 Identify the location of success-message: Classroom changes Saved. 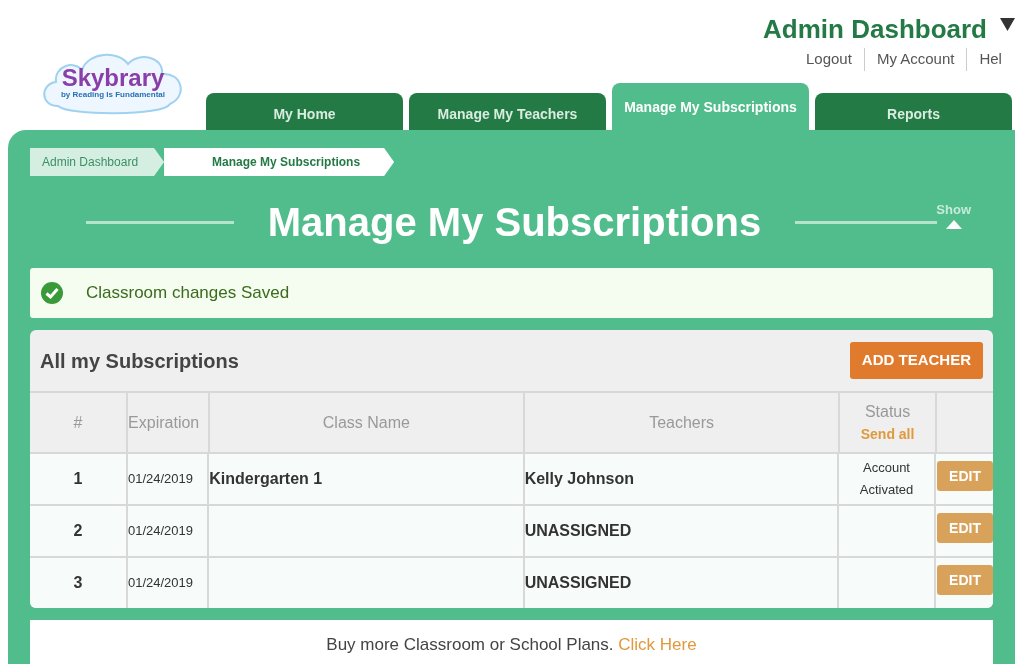
(511, 293).